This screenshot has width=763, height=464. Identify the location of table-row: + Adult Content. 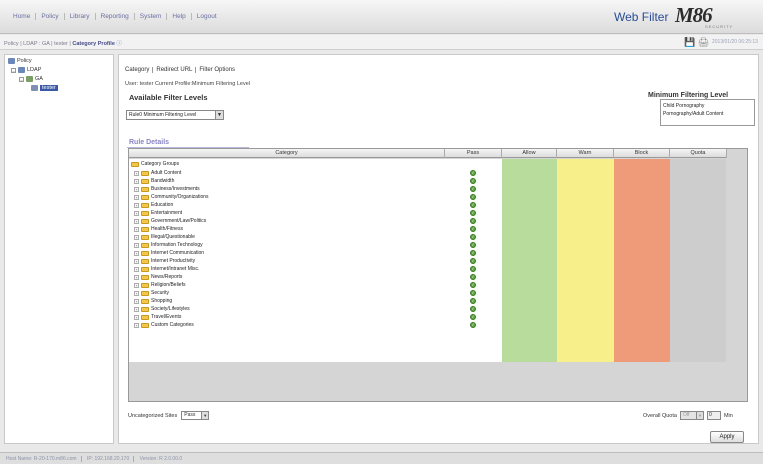
(157, 173).